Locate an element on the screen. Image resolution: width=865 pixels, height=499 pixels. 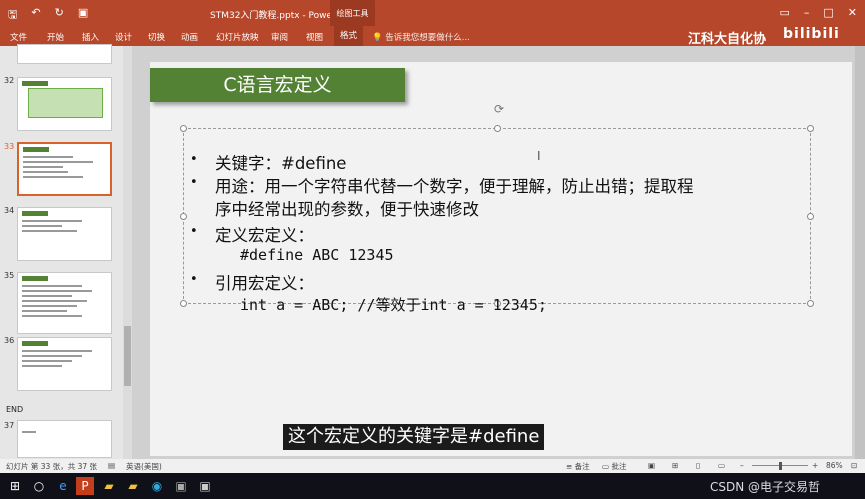
redo-icon: ↻ is located at coordinates (59, 15).